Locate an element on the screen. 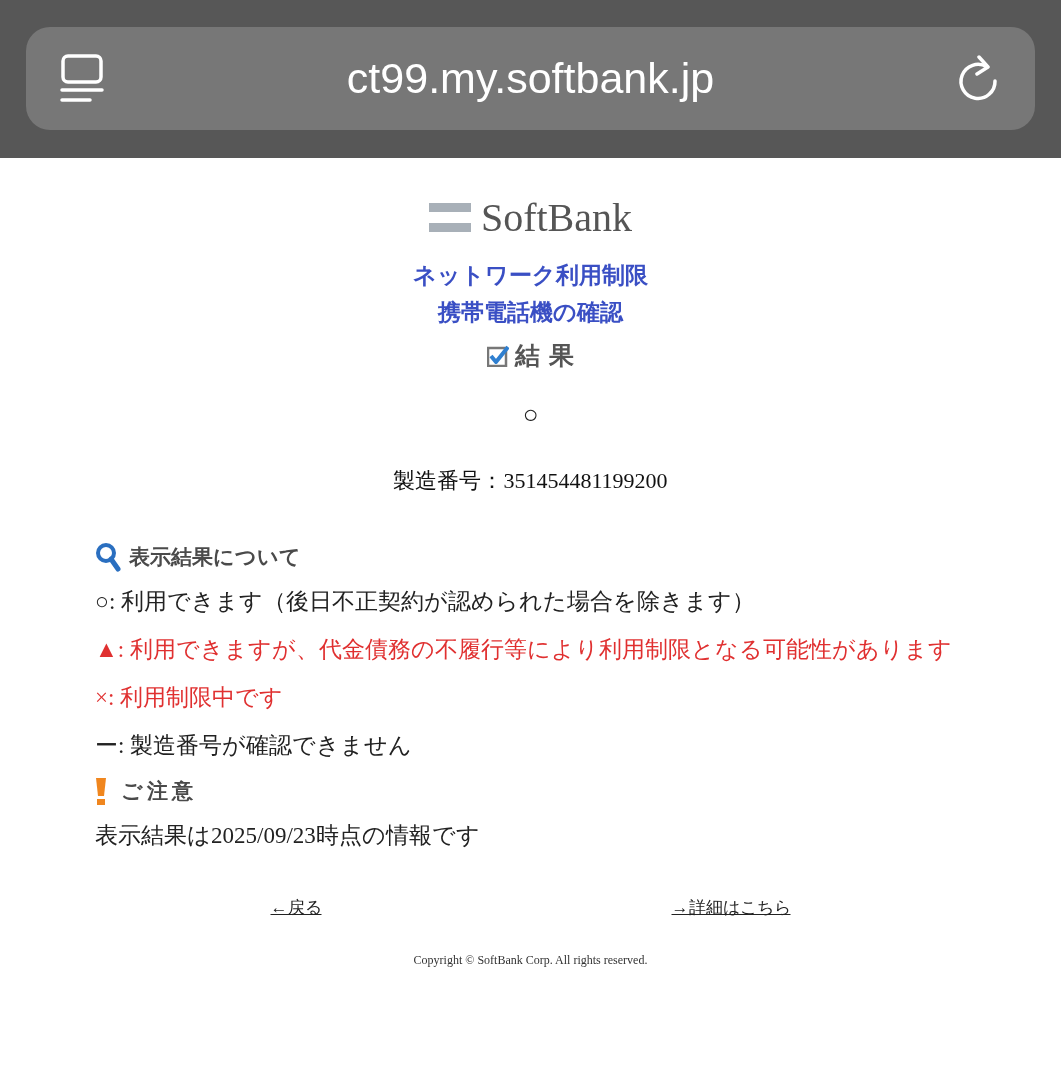  logo-bars-icon is located at coordinates (449, 217).